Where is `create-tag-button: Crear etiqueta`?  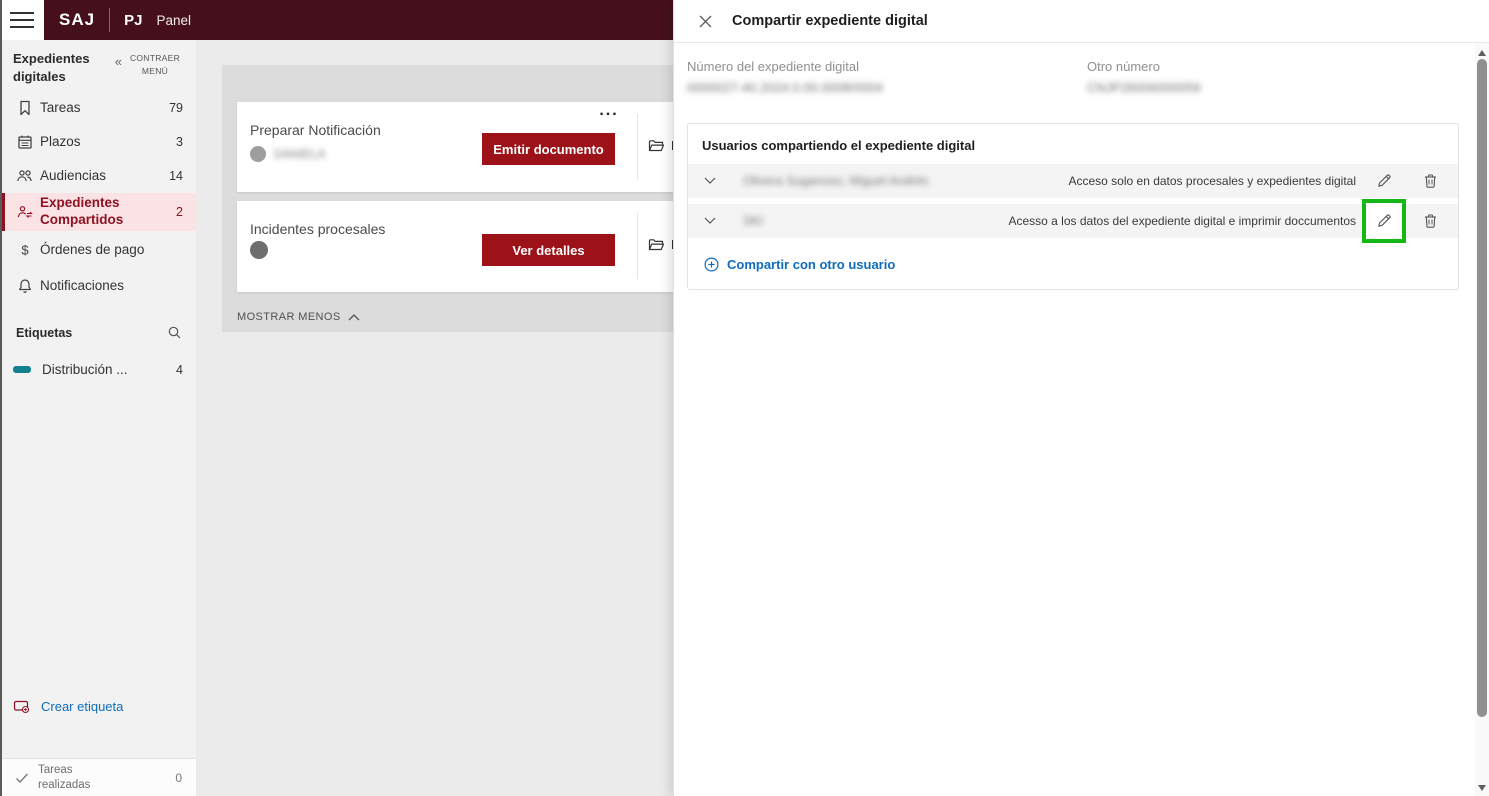 create-tag-button: Crear etiqueta is located at coordinates (68, 706).